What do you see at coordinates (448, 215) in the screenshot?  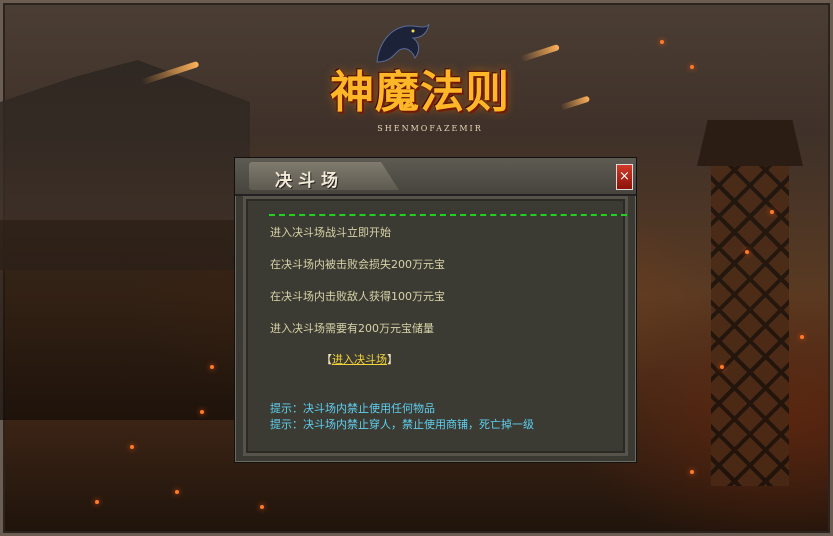 I see `green-dashed-separator` at bounding box center [448, 215].